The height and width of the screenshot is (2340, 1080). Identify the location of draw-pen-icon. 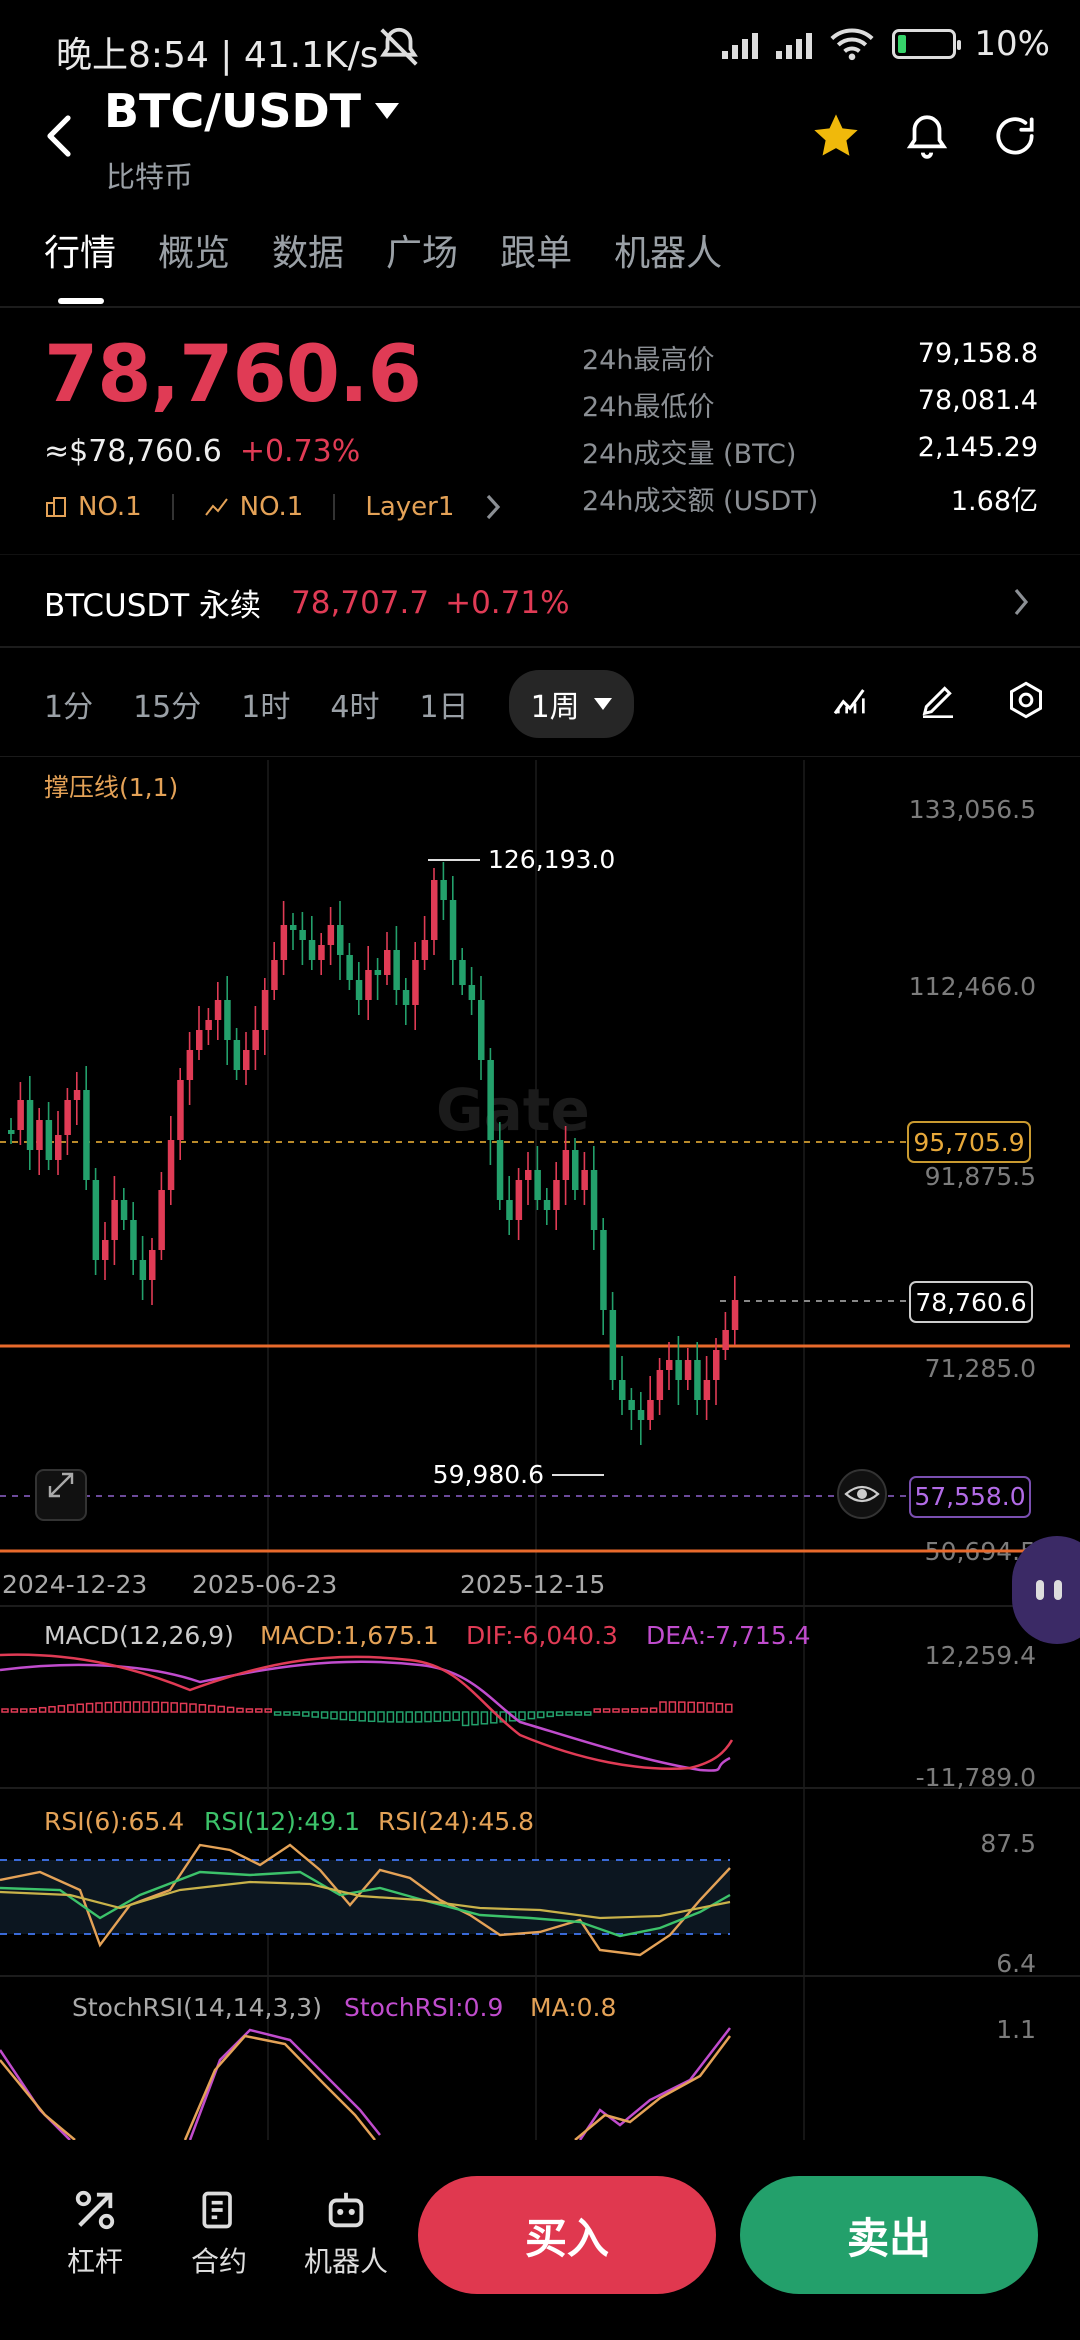
(938, 700).